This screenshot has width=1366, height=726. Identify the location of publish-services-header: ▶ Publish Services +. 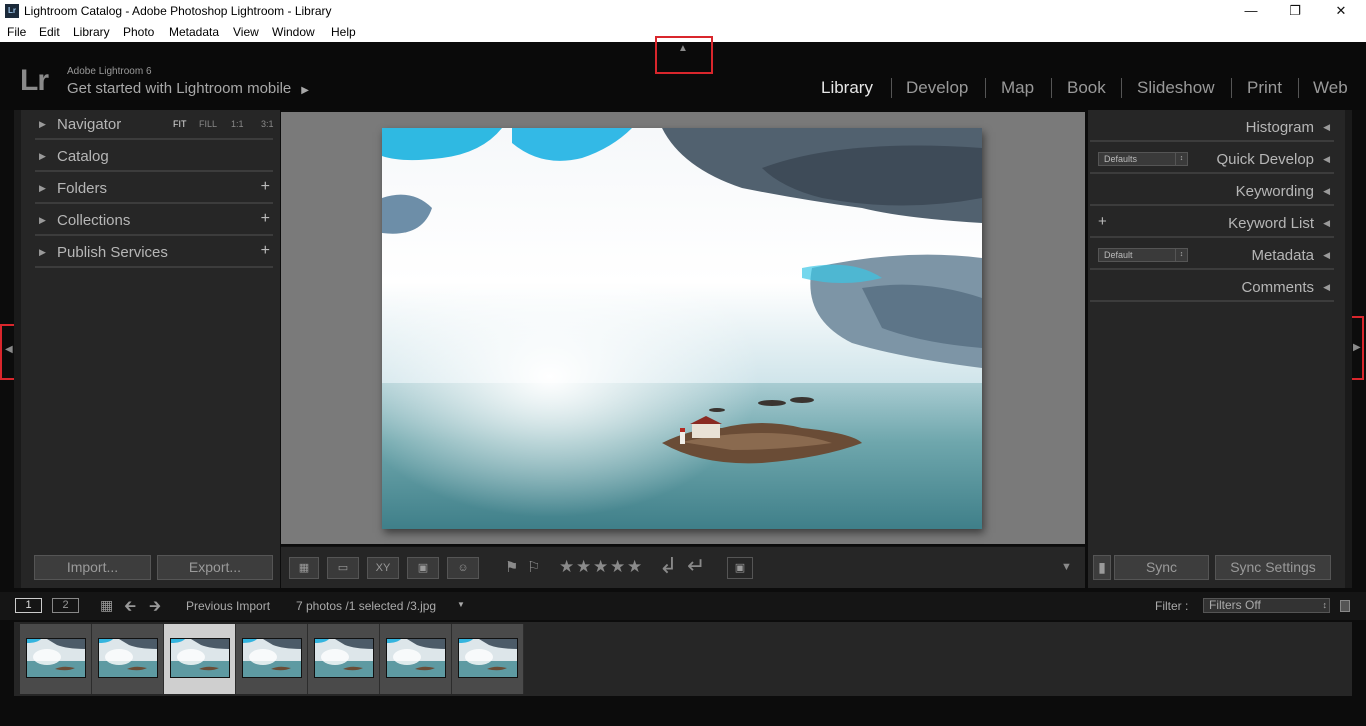
(154, 253).